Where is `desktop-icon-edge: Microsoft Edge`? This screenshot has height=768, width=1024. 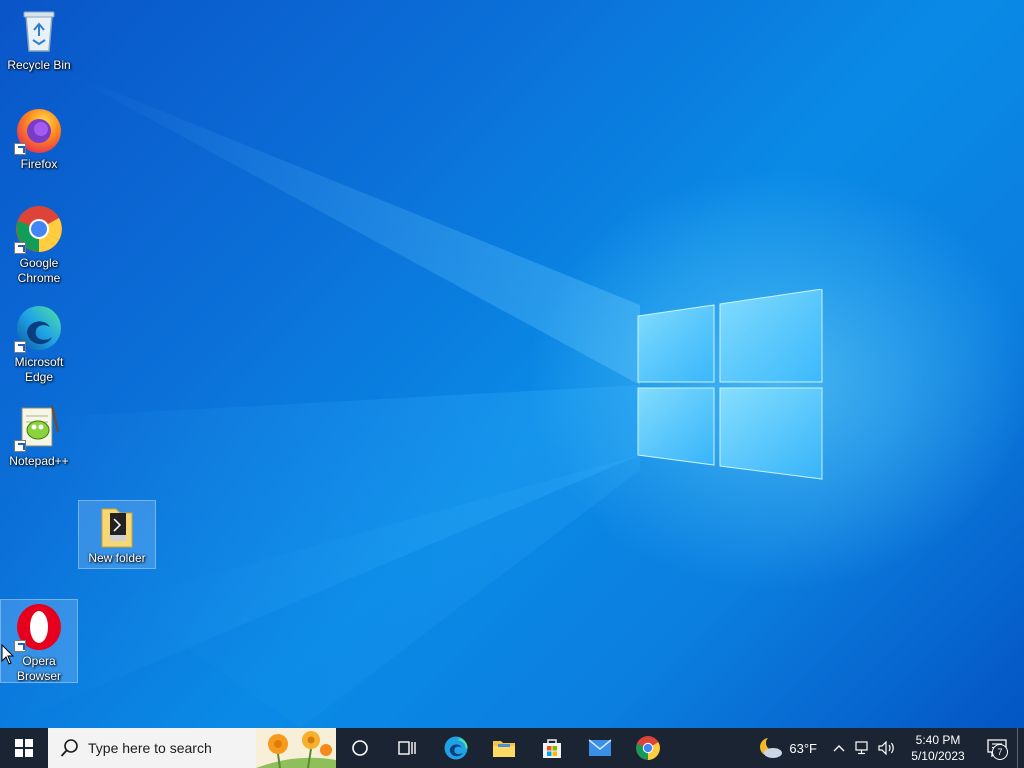
desktop-icon-edge: Microsoft Edge is located at coordinates (39, 344).